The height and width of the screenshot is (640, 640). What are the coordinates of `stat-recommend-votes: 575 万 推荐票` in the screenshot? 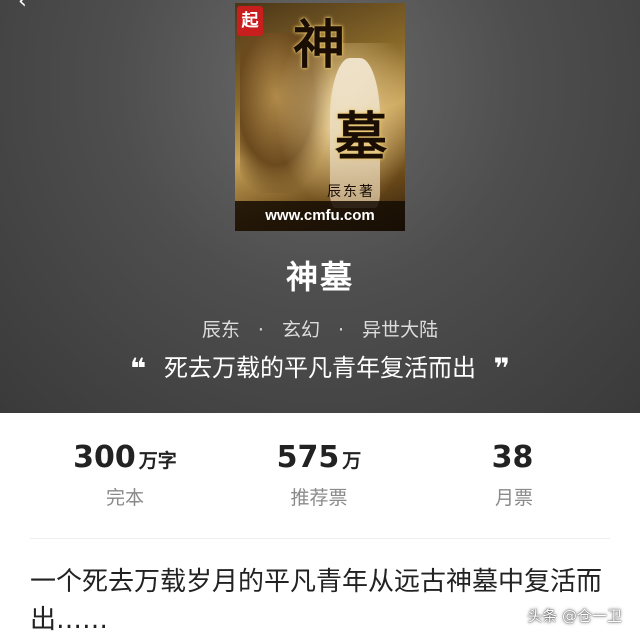 It's located at (319, 475).